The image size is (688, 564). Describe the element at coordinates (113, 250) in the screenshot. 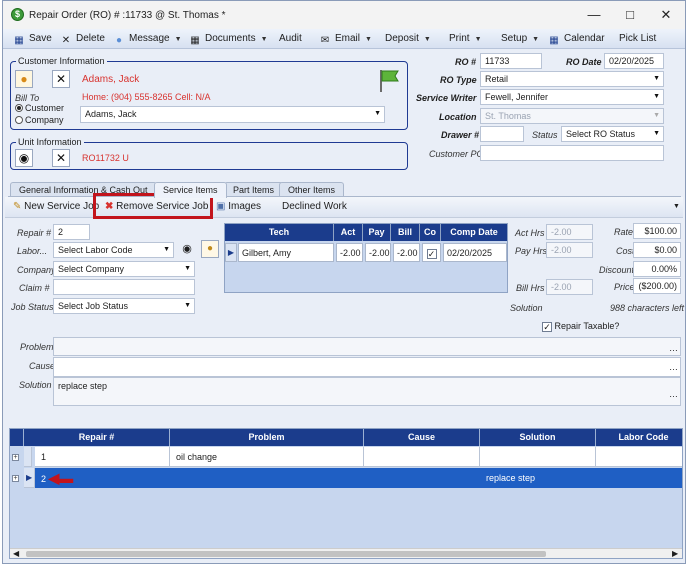

I see `labor-code-select: Select Labor Code ▼` at that location.